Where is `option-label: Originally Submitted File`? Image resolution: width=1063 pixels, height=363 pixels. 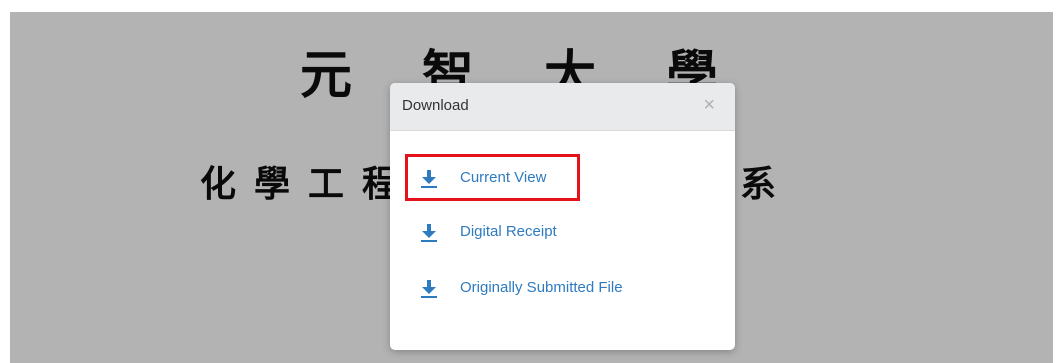
option-label: Originally Submitted File is located at coordinates (541, 287).